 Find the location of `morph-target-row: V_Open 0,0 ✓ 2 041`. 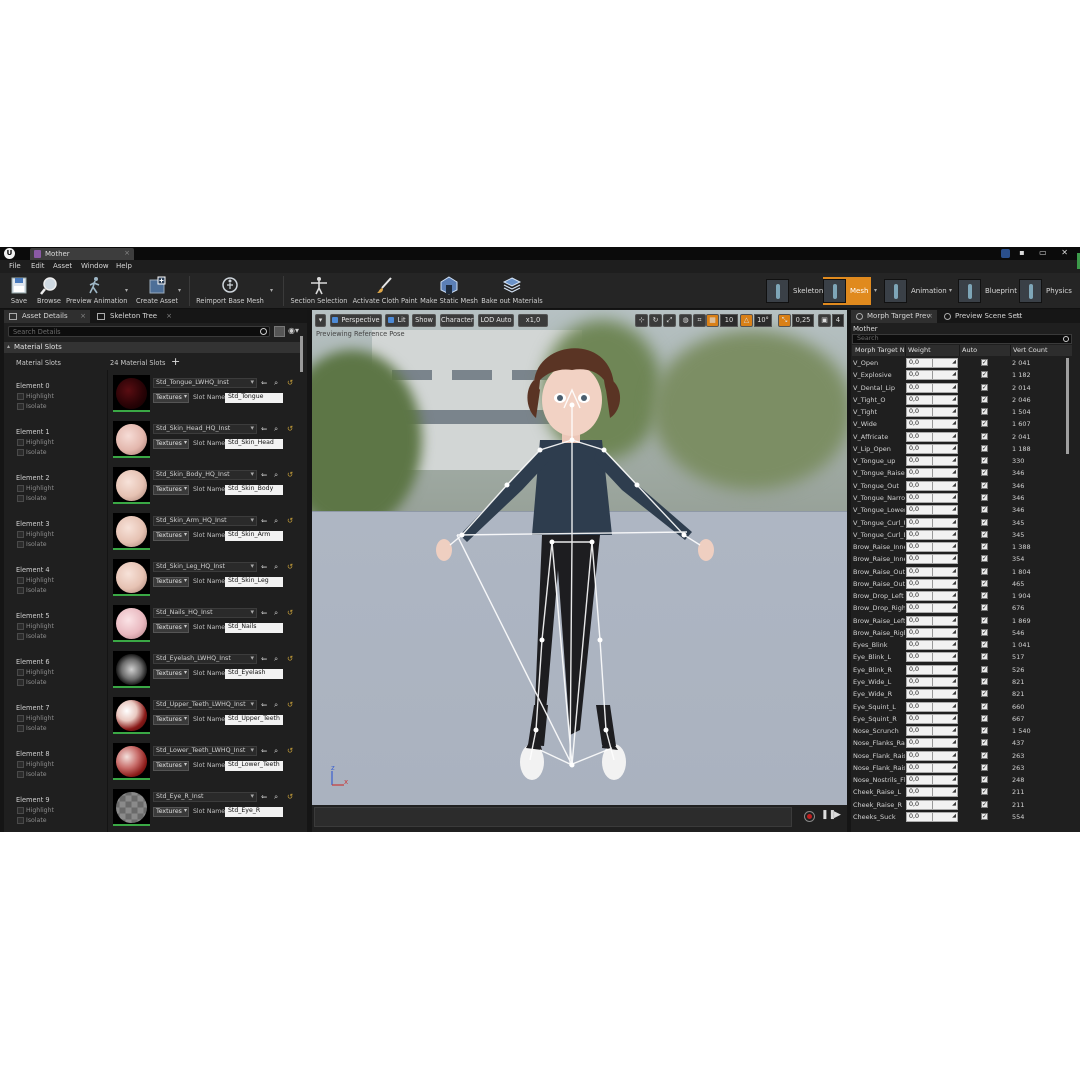

morph-target-row: V_Open 0,0 ✓ 2 041 is located at coordinates (962, 363).